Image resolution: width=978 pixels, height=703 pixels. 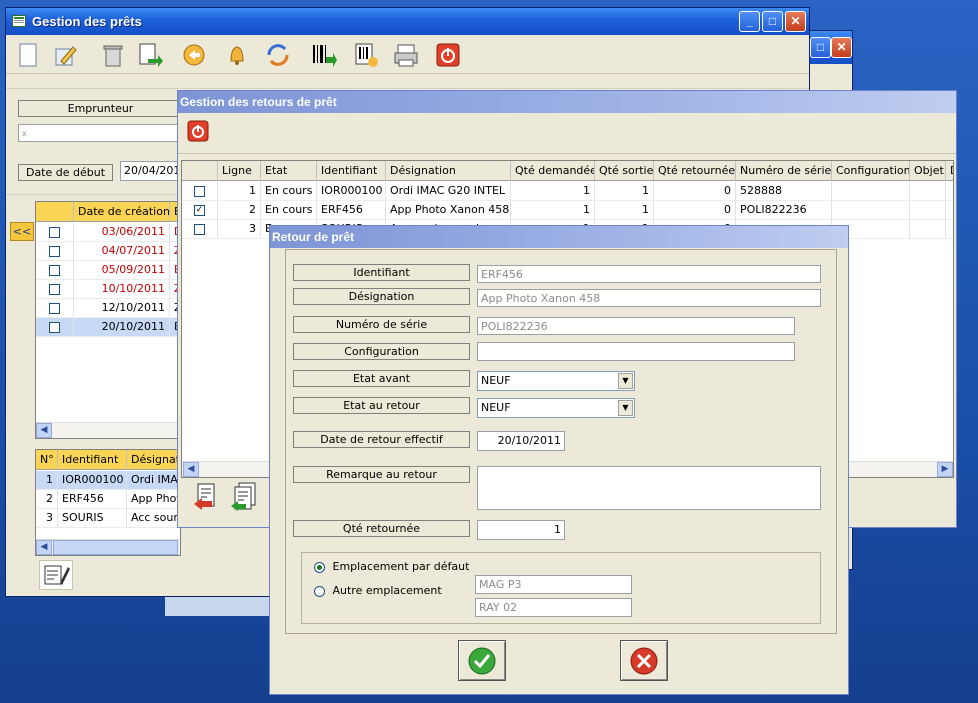 What do you see at coordinates (150, 55) in the screenshot?
I see `export-icon` at bounding box center [150, 55].